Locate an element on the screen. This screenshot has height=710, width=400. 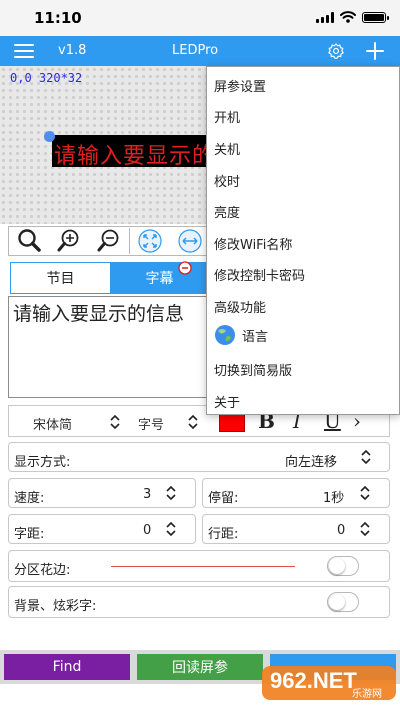
watermark-subtext: 乐游网 is located at coordinates (367, 693).